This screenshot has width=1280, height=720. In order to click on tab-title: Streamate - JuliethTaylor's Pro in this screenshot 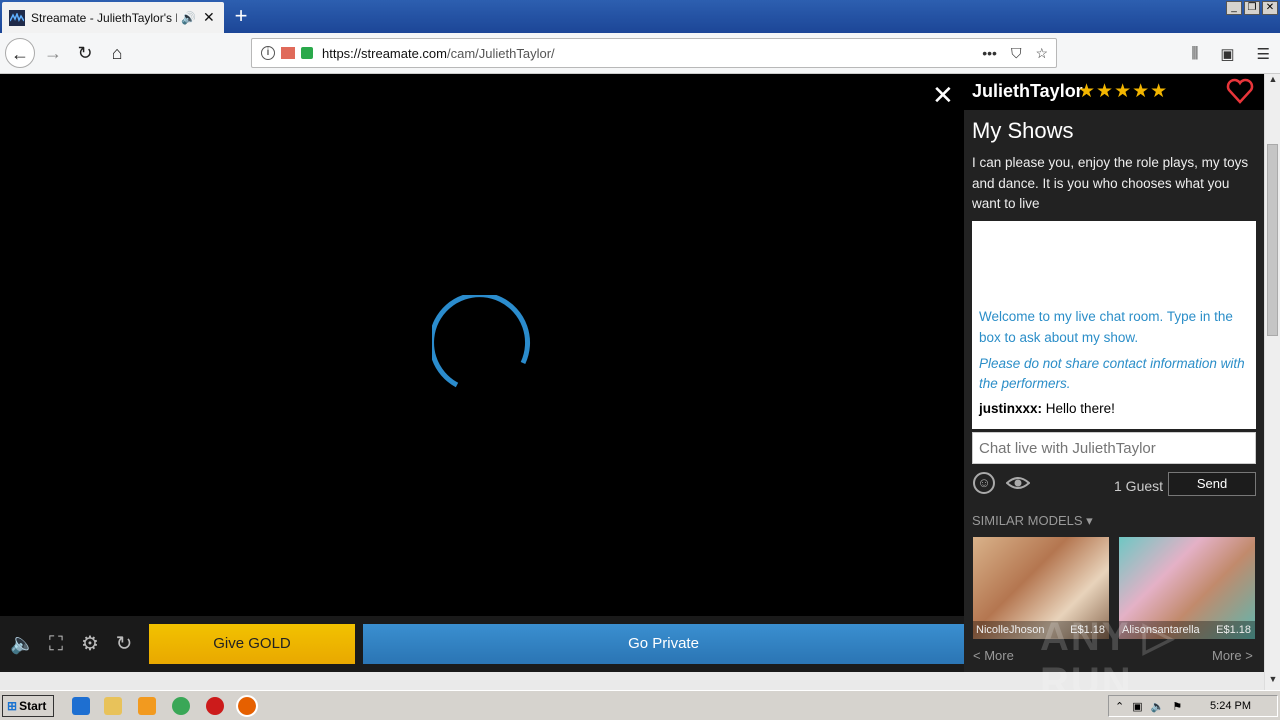, I will do `click(104, 17)`.